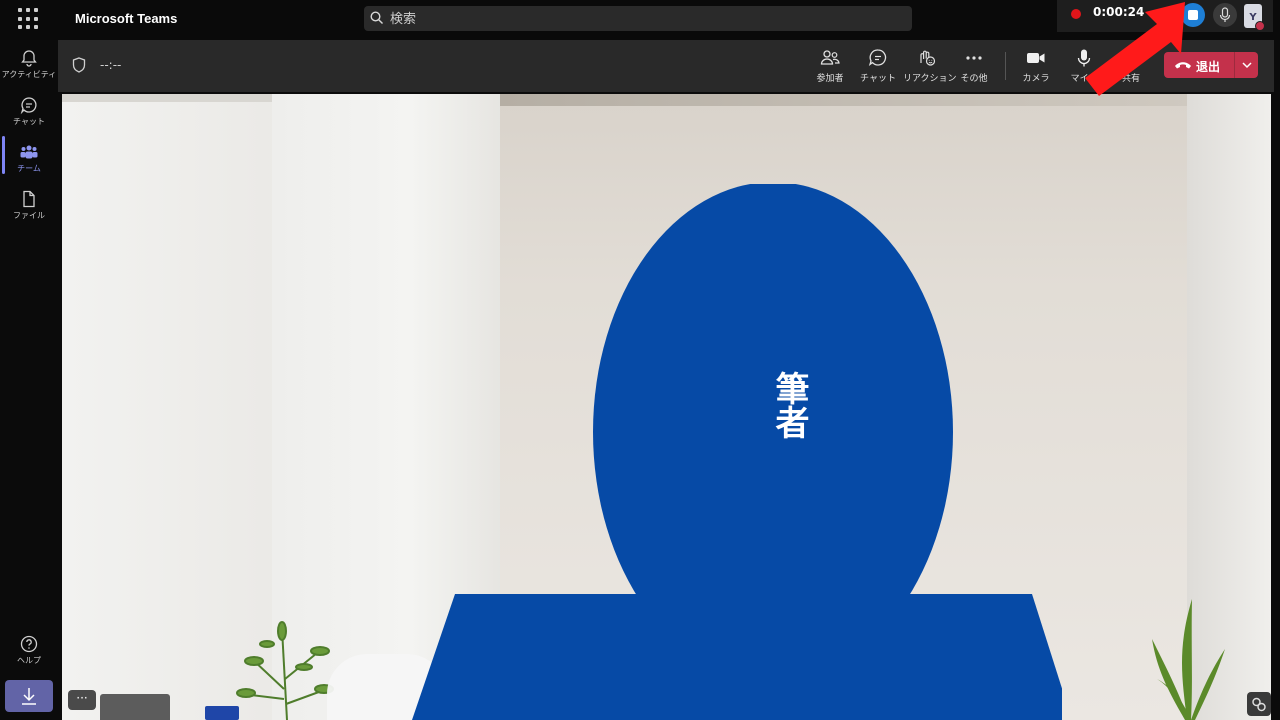  I want to click on leave-label: 退出, so click(1208, 67).